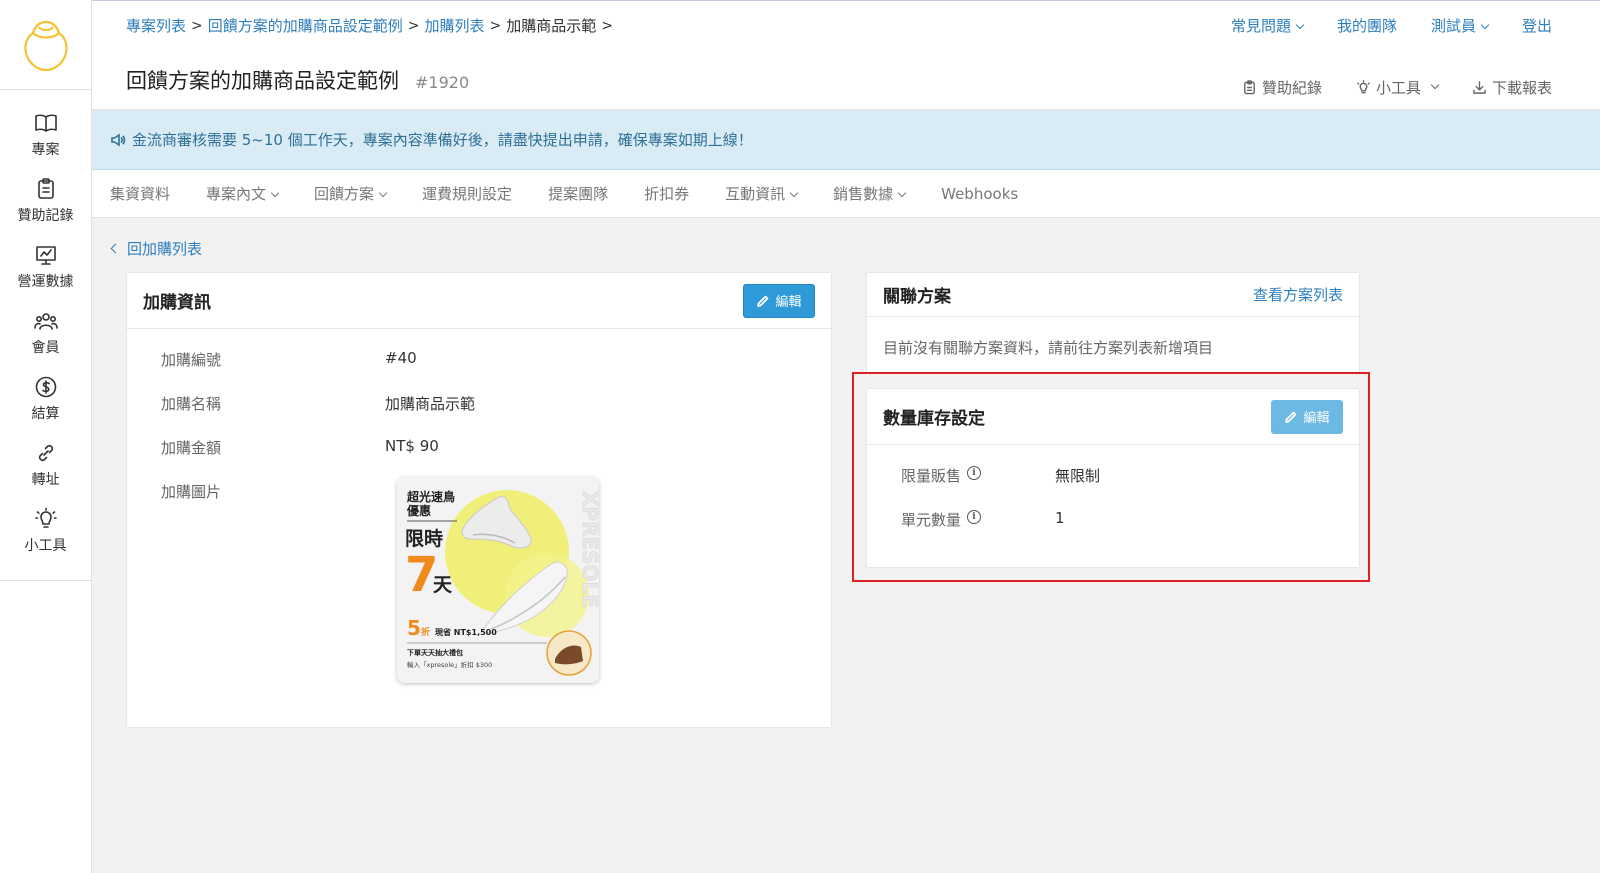 This screenshot has width=1600, height=873. Describe the element at coordinates (418, 510) in the screenshot. I see `promo-headline-2: 優惠` at that location.